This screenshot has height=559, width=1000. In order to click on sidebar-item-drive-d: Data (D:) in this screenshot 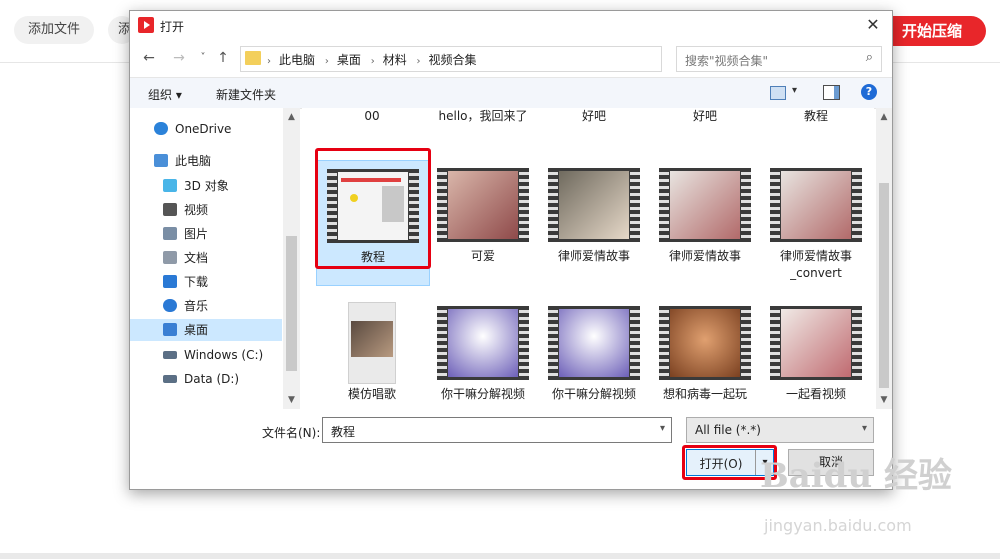, I will do `click(206, 379)`.